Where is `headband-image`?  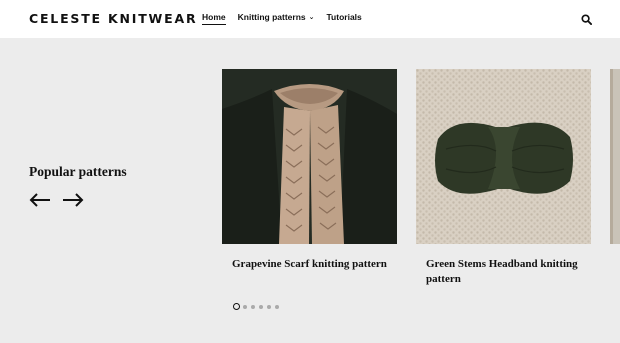
headband-image is located at coordinates (503, 156).